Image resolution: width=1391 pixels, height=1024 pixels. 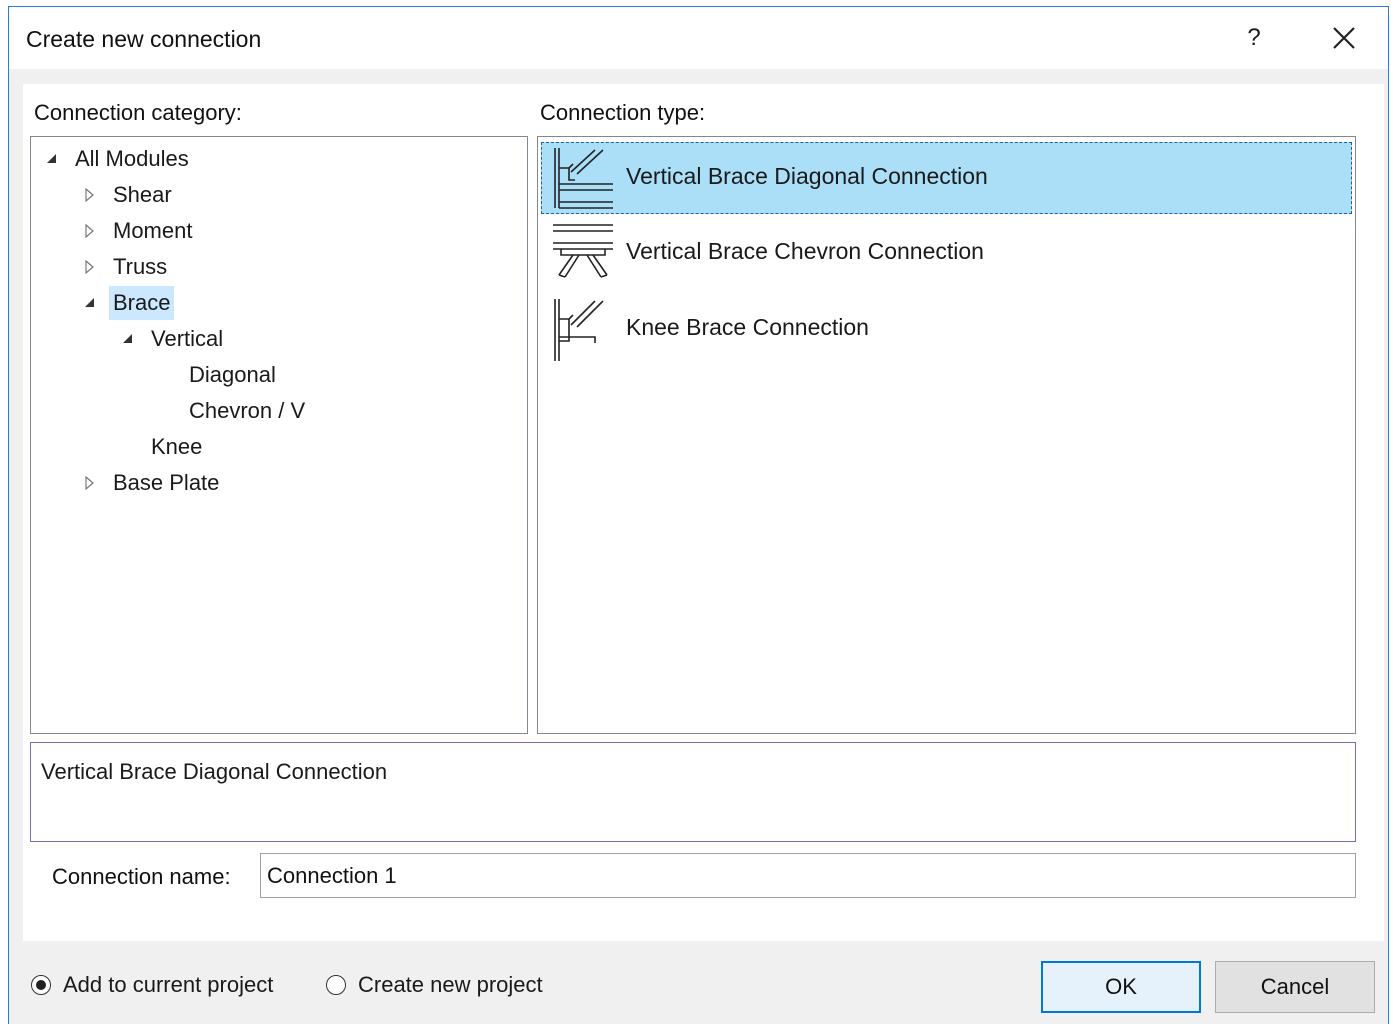 I want to click on radio-add-to-current-project: Add to current project, so click(x=152, y=985).